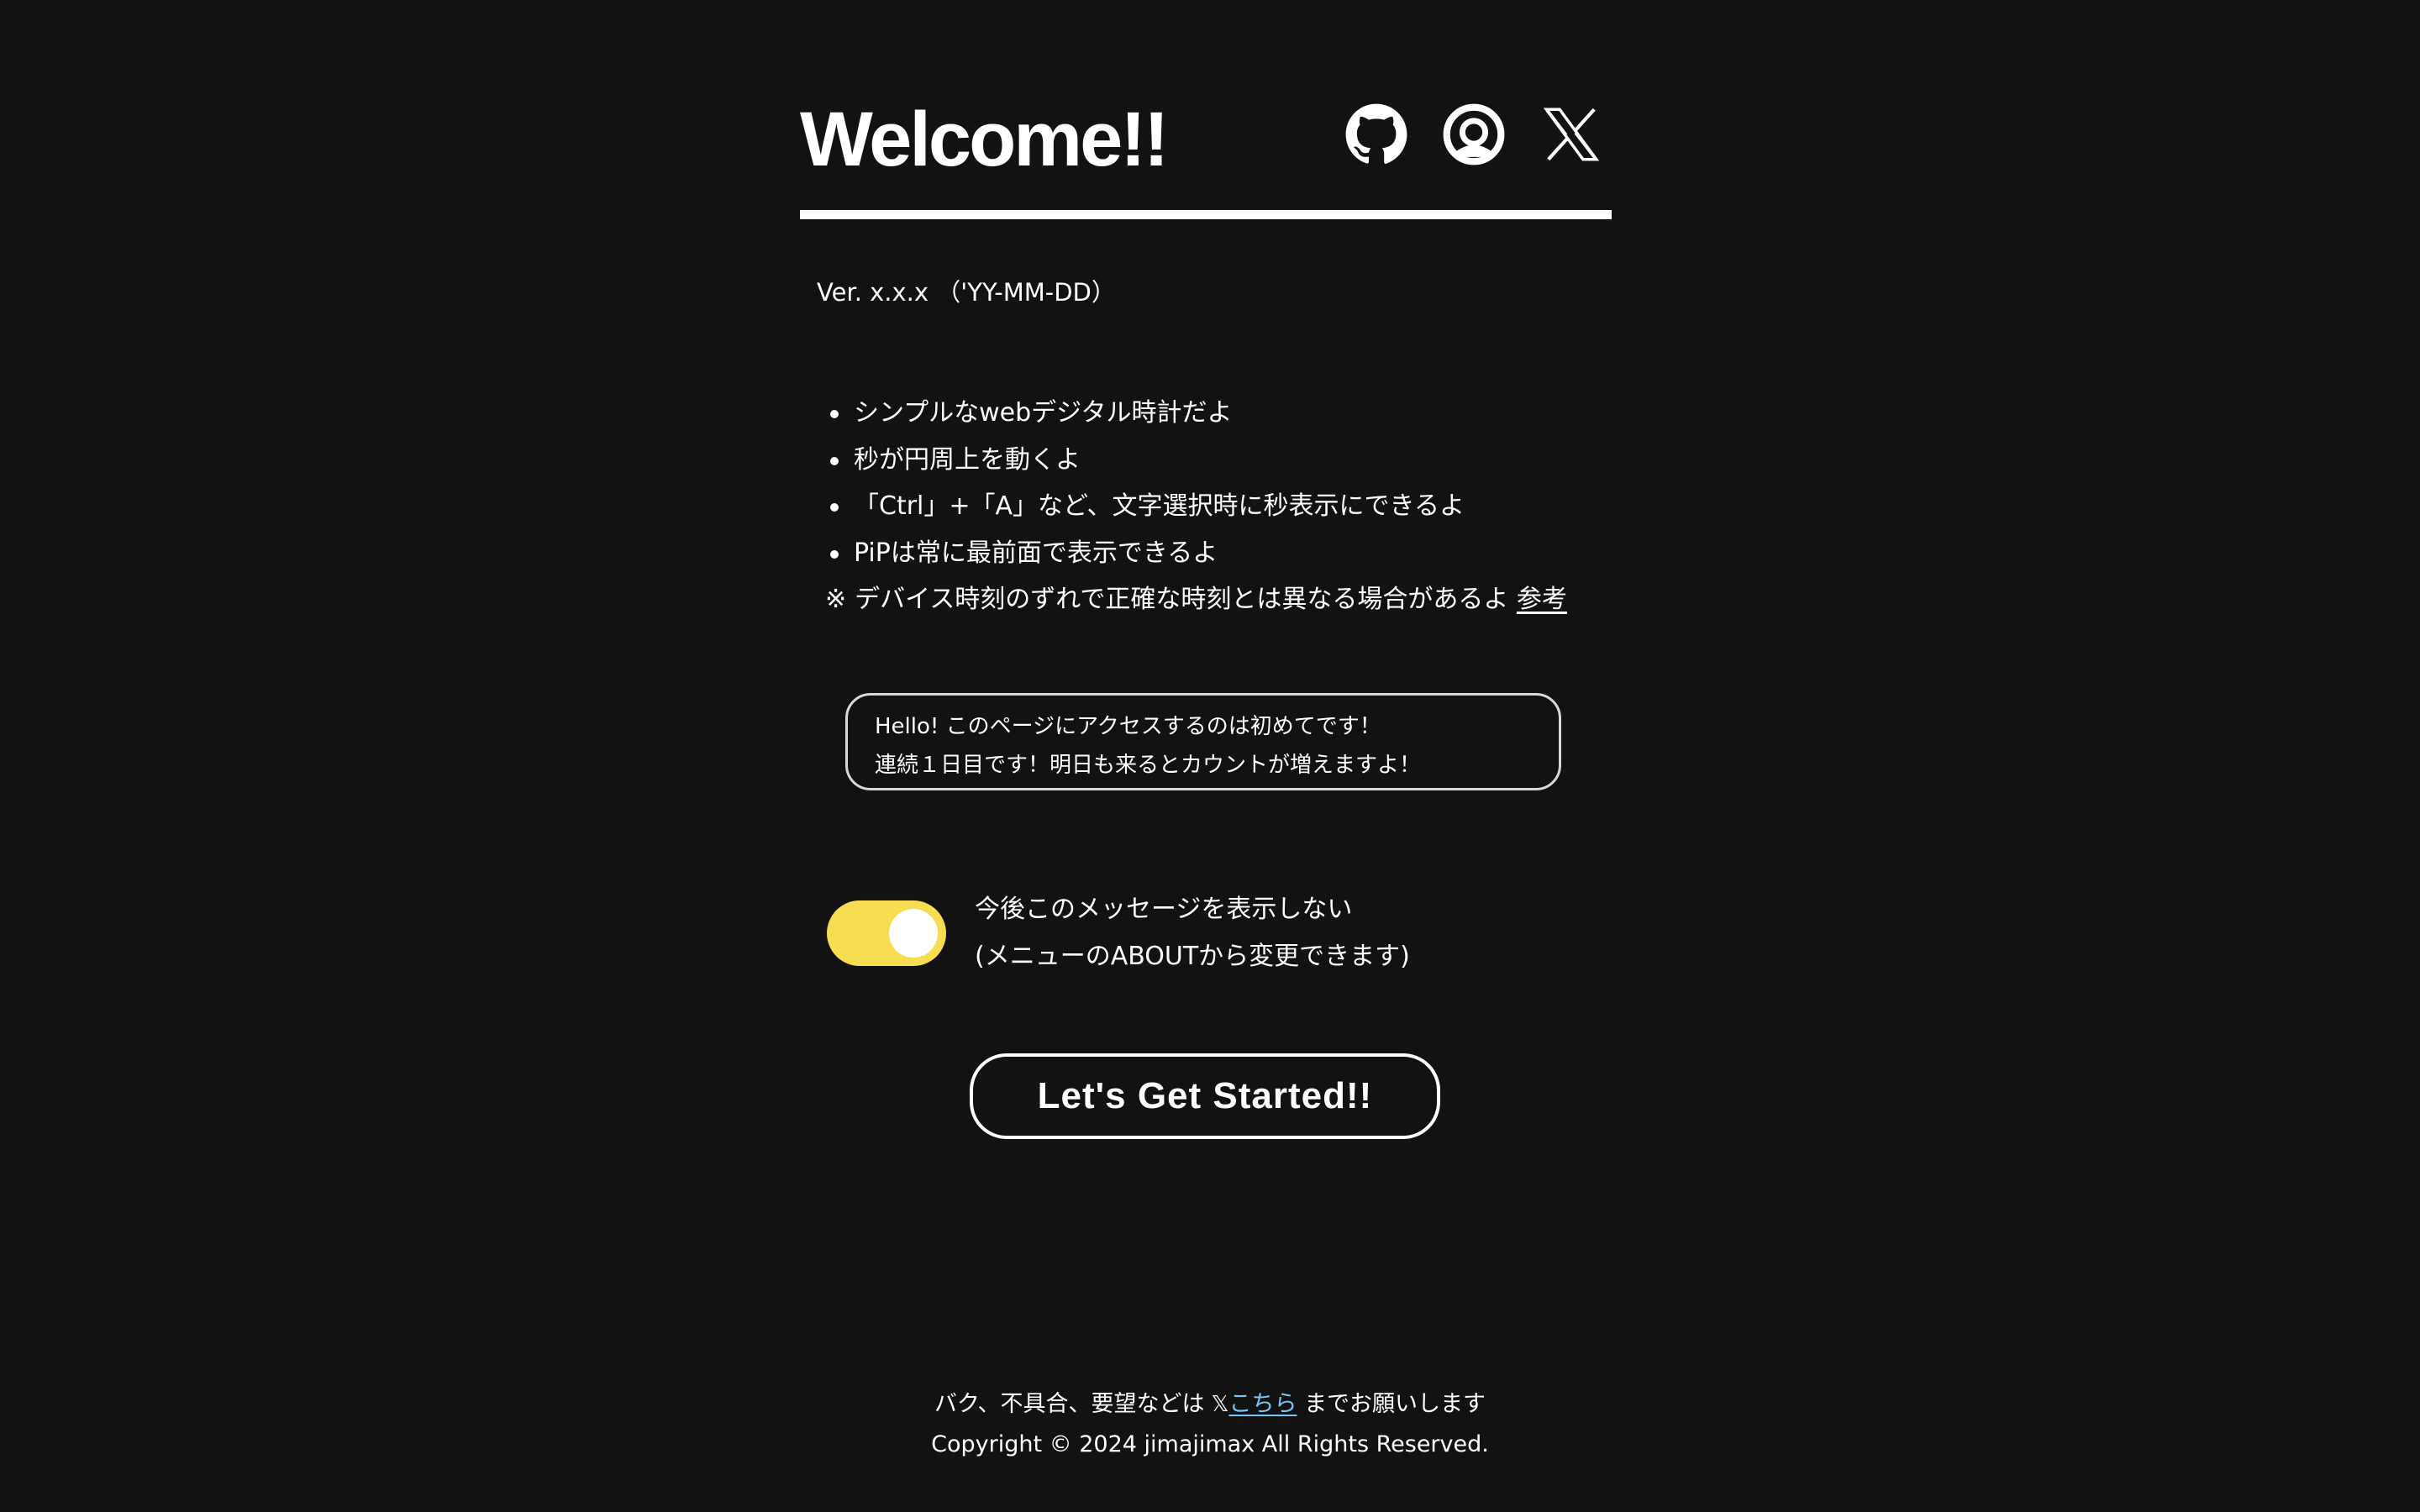  I want to click on toggle-knob, so click(913, 933).